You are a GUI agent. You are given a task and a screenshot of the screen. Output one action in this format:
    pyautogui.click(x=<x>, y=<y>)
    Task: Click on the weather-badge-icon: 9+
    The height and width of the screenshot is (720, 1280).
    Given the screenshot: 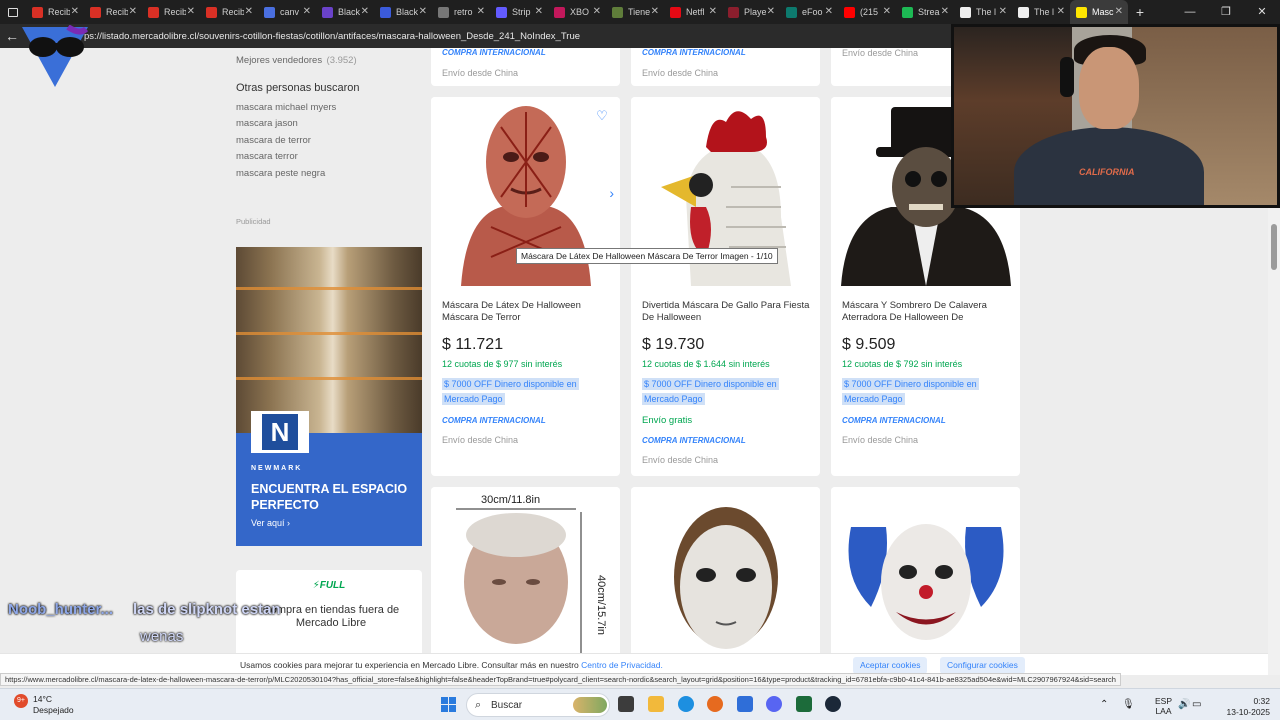 What is the action you would take?
    pyautogui.click(x=21, y=701)
    